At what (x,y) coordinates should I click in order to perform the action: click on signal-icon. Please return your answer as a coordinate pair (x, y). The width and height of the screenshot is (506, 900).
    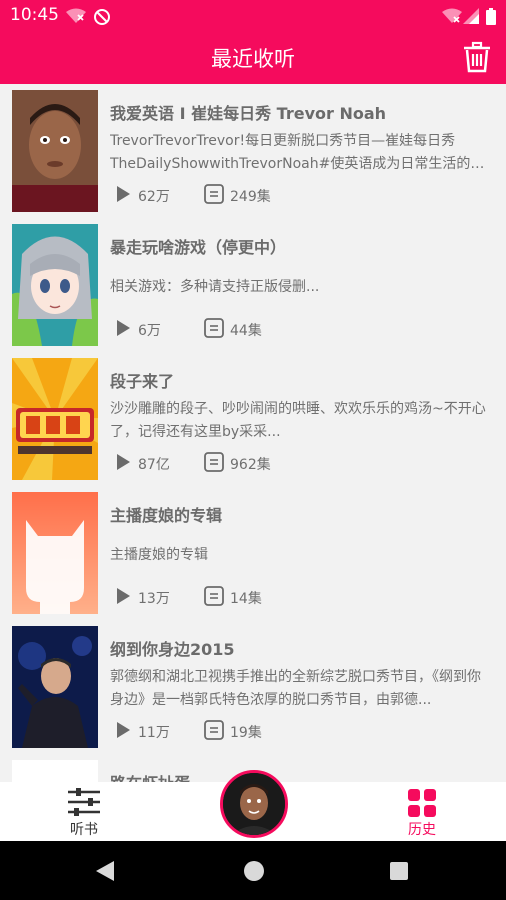
    Looking at the image, I should click on (471, 16).